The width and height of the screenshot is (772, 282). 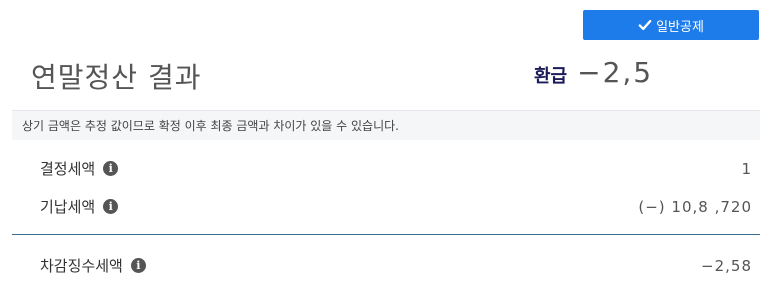 What do you see at coordinates (68, 169) in the screenshot?
I see `row-determined-tax-label: 결정세액` at bounding box center [68, 169].